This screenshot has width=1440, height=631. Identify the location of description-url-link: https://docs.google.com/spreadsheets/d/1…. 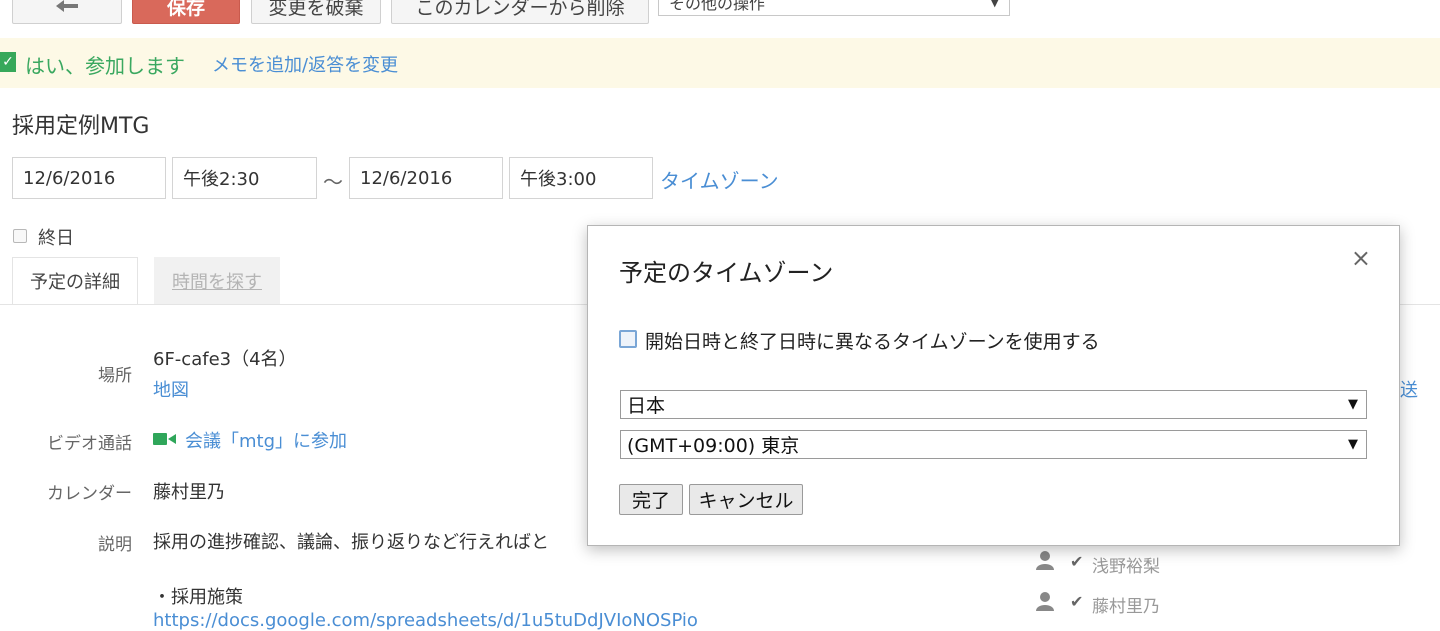
(425, 620).